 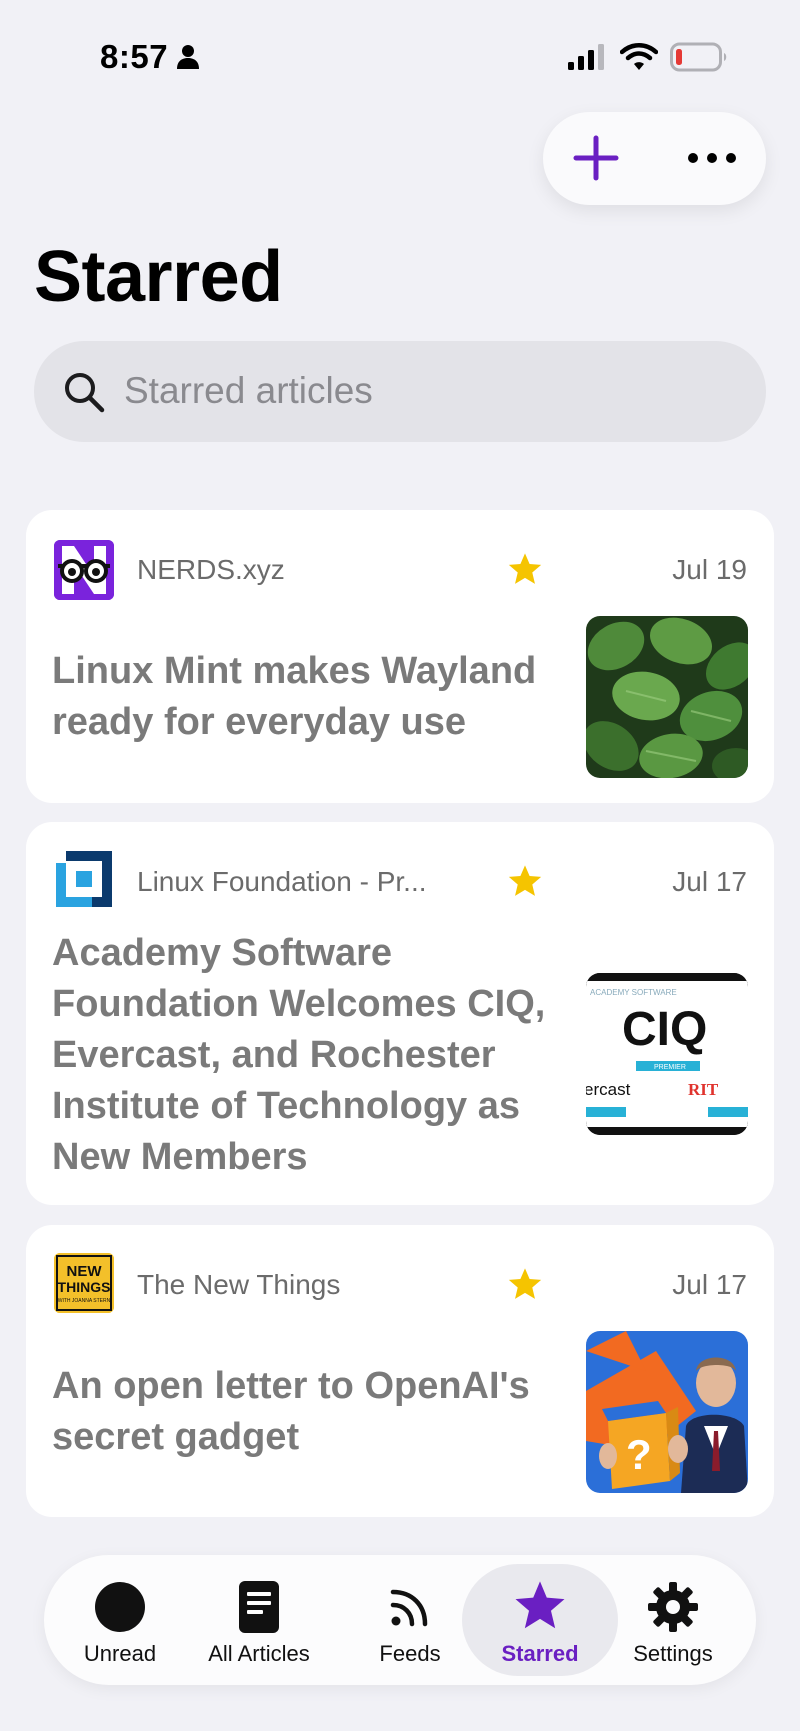 What do you see at coordinates (673, 1653) in the screenshot?
I see `tab-label: Settings` at bounding box center [673, 1653].